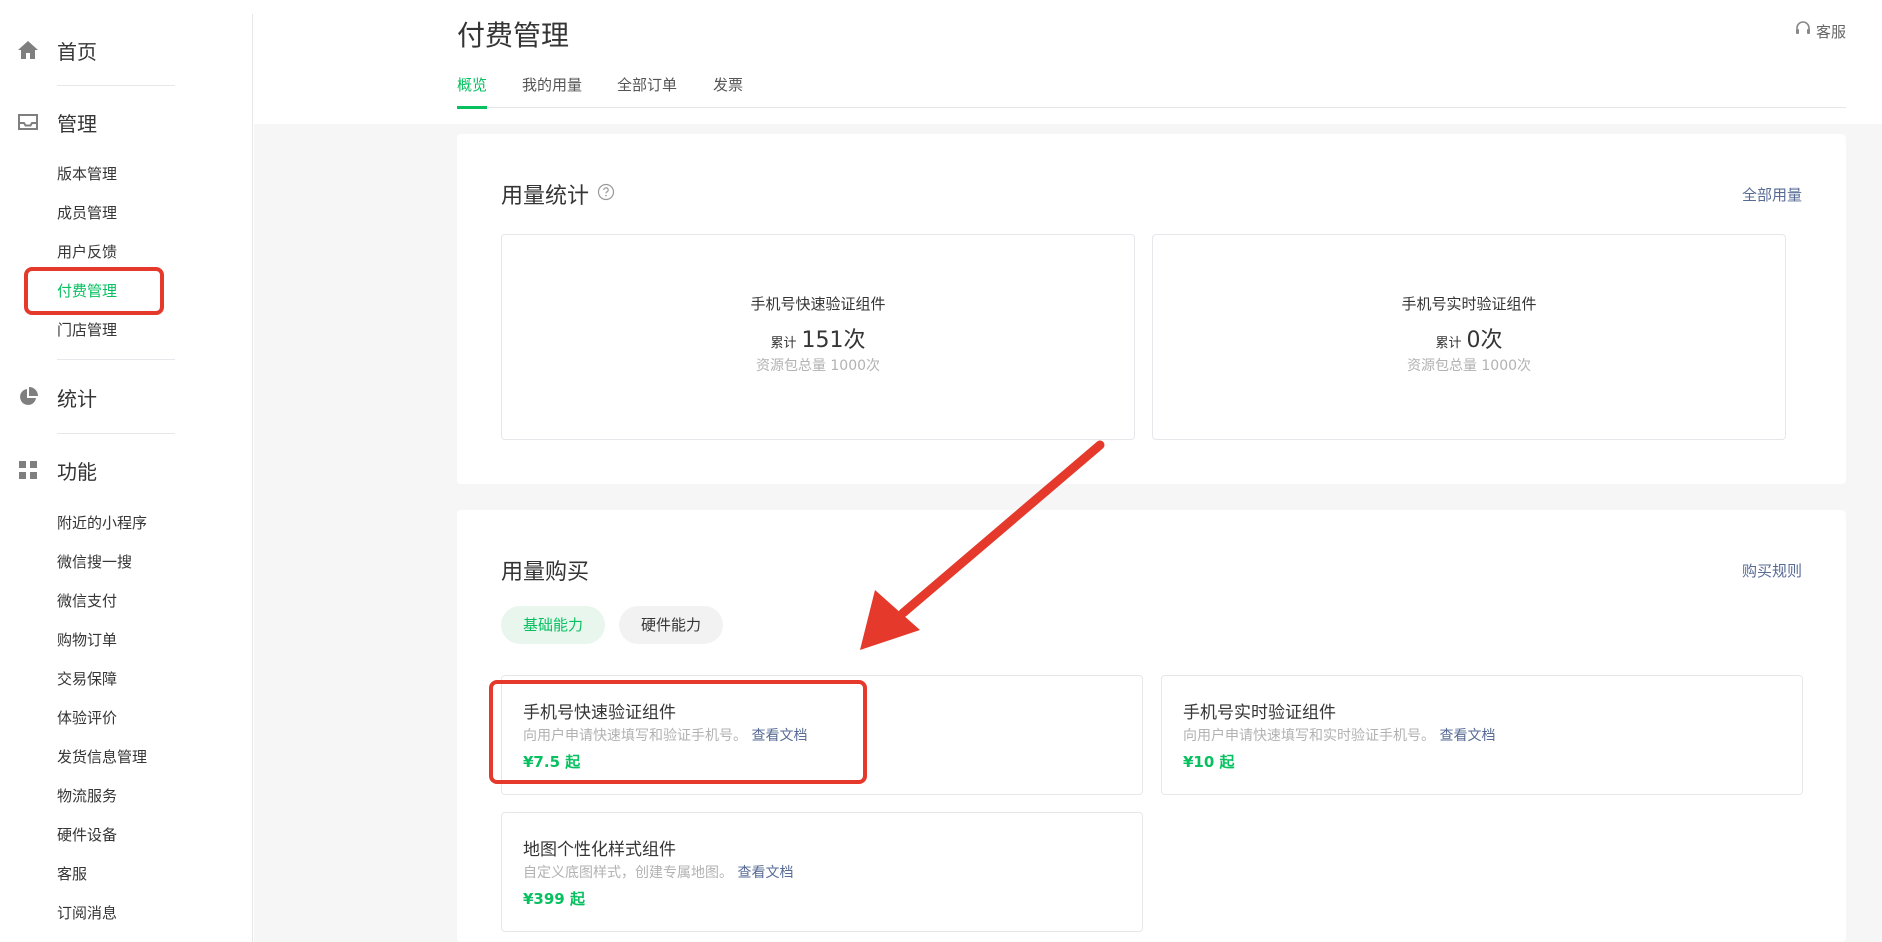 This screenshot has width=1882, height=942. What do you see at coordinates (1209, 762) in the screenshot?
I see `product-price: ¥10 起` at bounding box center [1209, 762].